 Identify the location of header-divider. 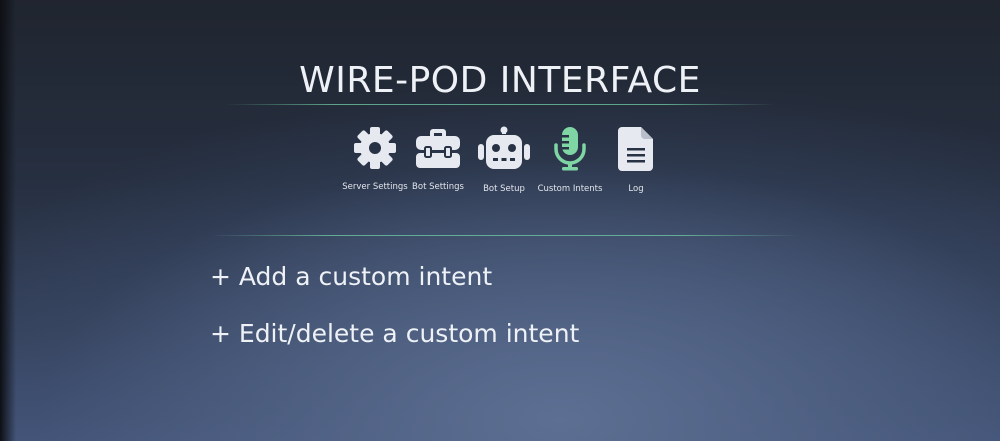
(500, 104).